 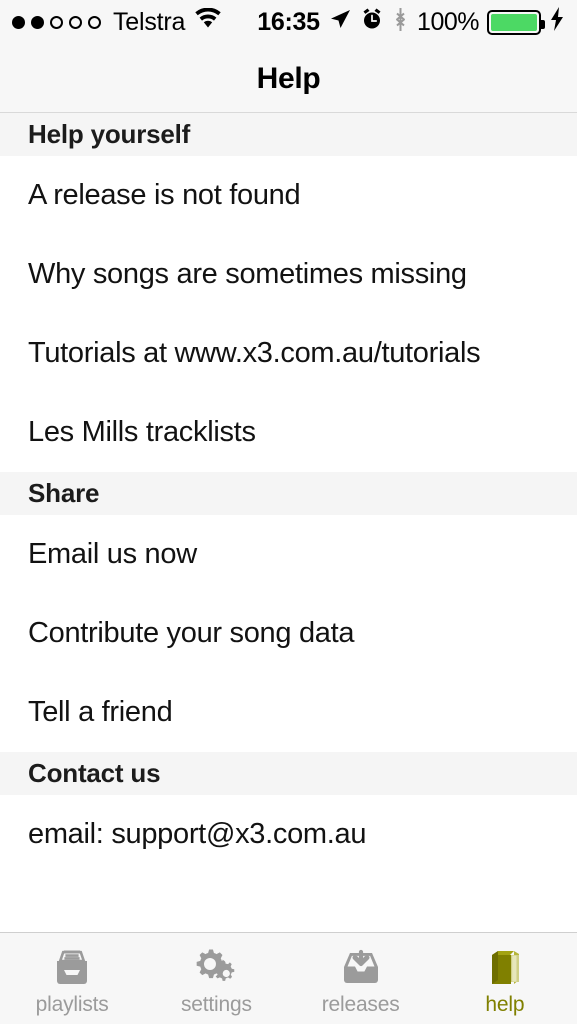 I want to click on status-bar-left: Telstra, so click(x=117, y=22).